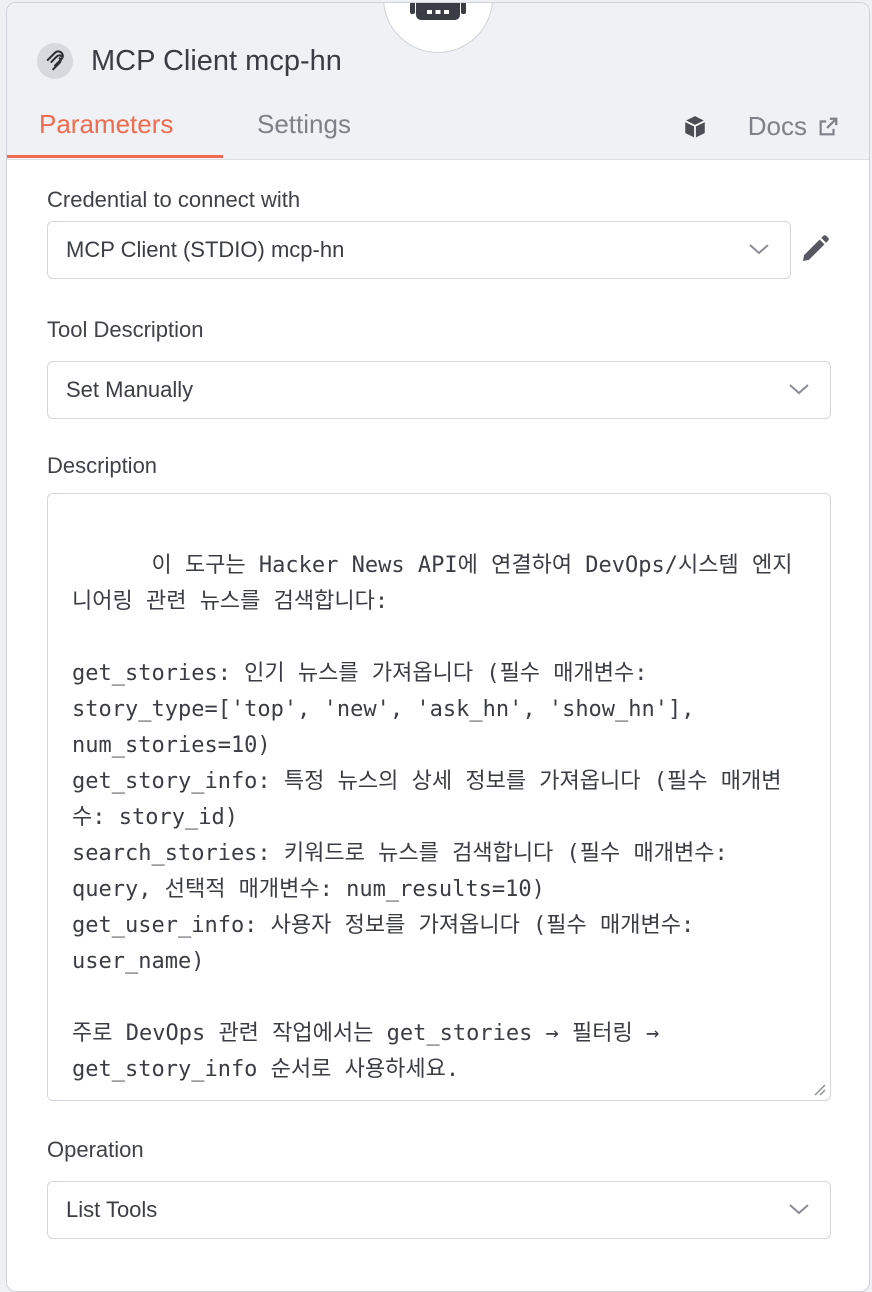 This screenshot has height=1292, width=872. I want to click on docs-link-area: Docs, so click(760, 126).